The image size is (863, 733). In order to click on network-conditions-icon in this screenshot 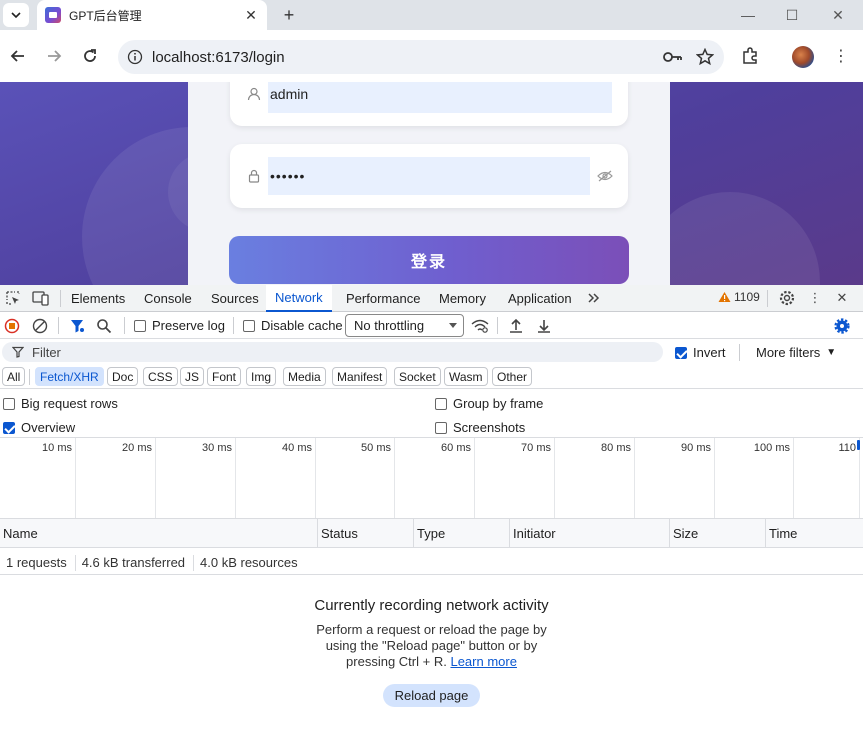, I will do `click(480, 326)`.